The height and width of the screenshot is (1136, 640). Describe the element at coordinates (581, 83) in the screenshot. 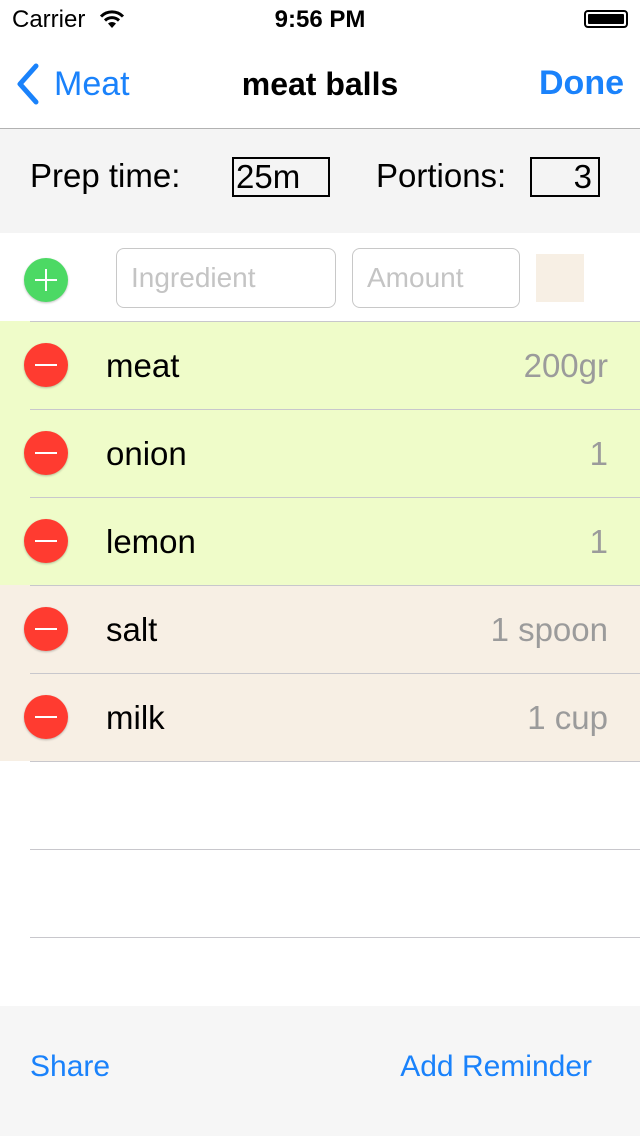

I see `done-button: Done` at that location.